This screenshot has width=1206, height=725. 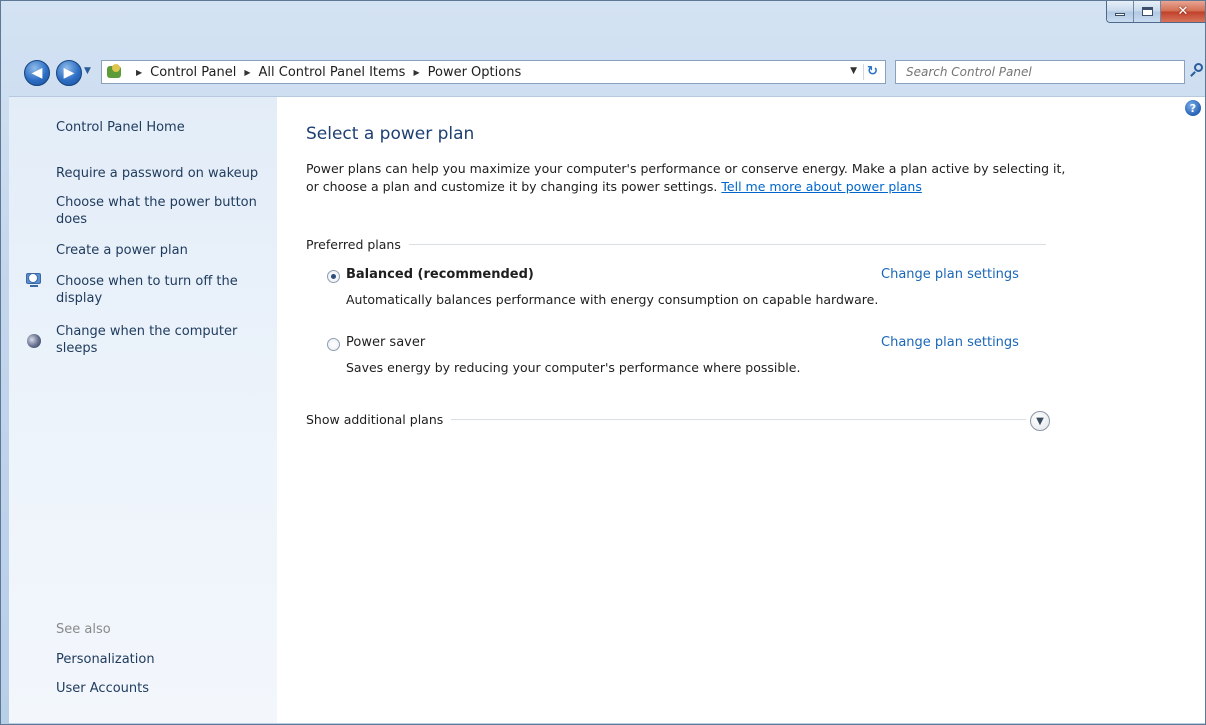 I want to click on maximize-icon, so click(x=1147, y=11).